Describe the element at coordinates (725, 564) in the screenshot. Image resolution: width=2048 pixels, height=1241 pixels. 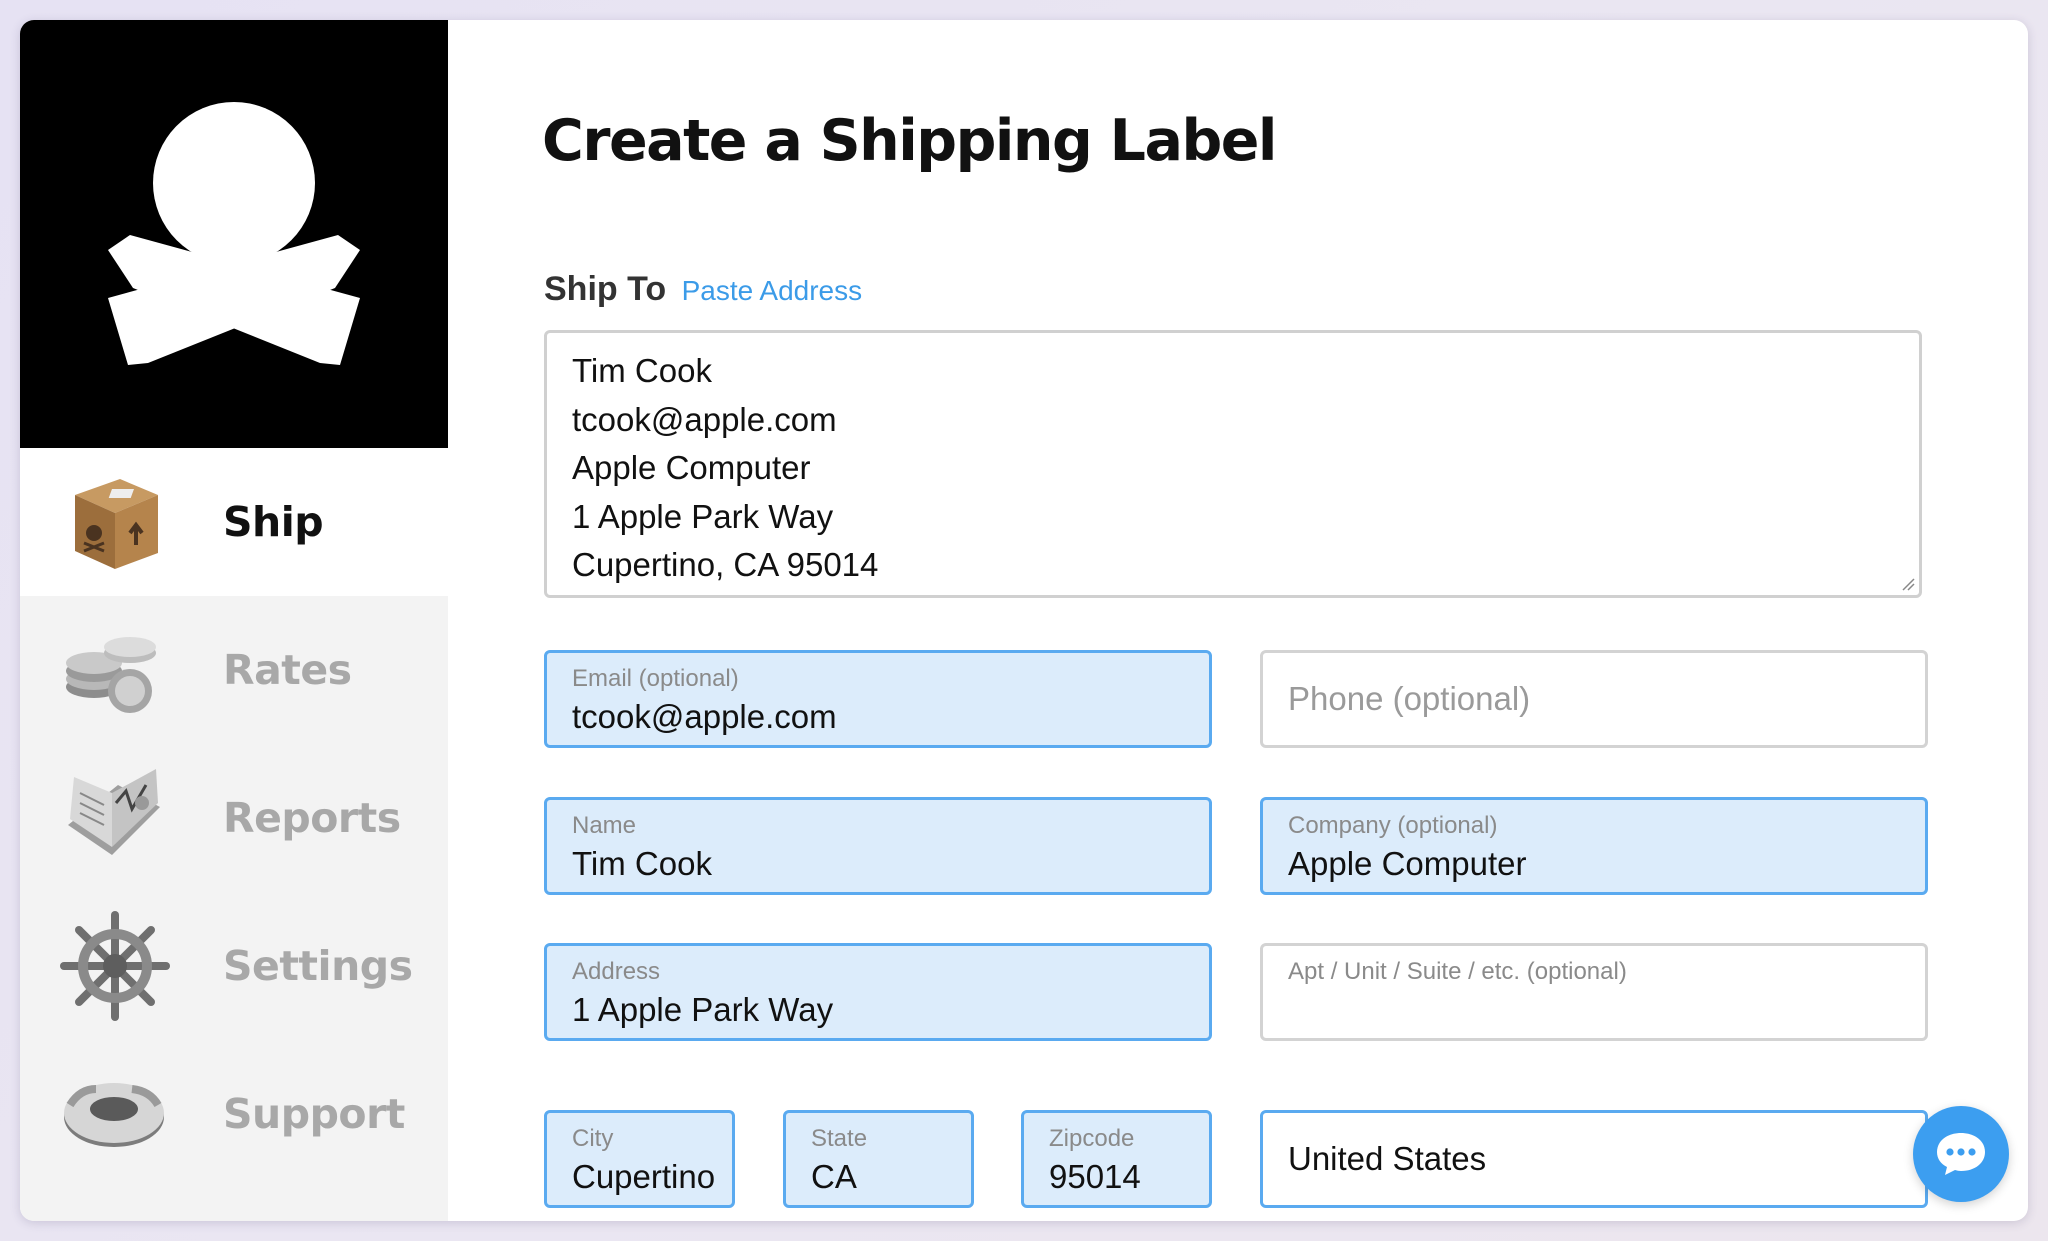
I see `address-line: Cupertino, CA 95014` at that location.